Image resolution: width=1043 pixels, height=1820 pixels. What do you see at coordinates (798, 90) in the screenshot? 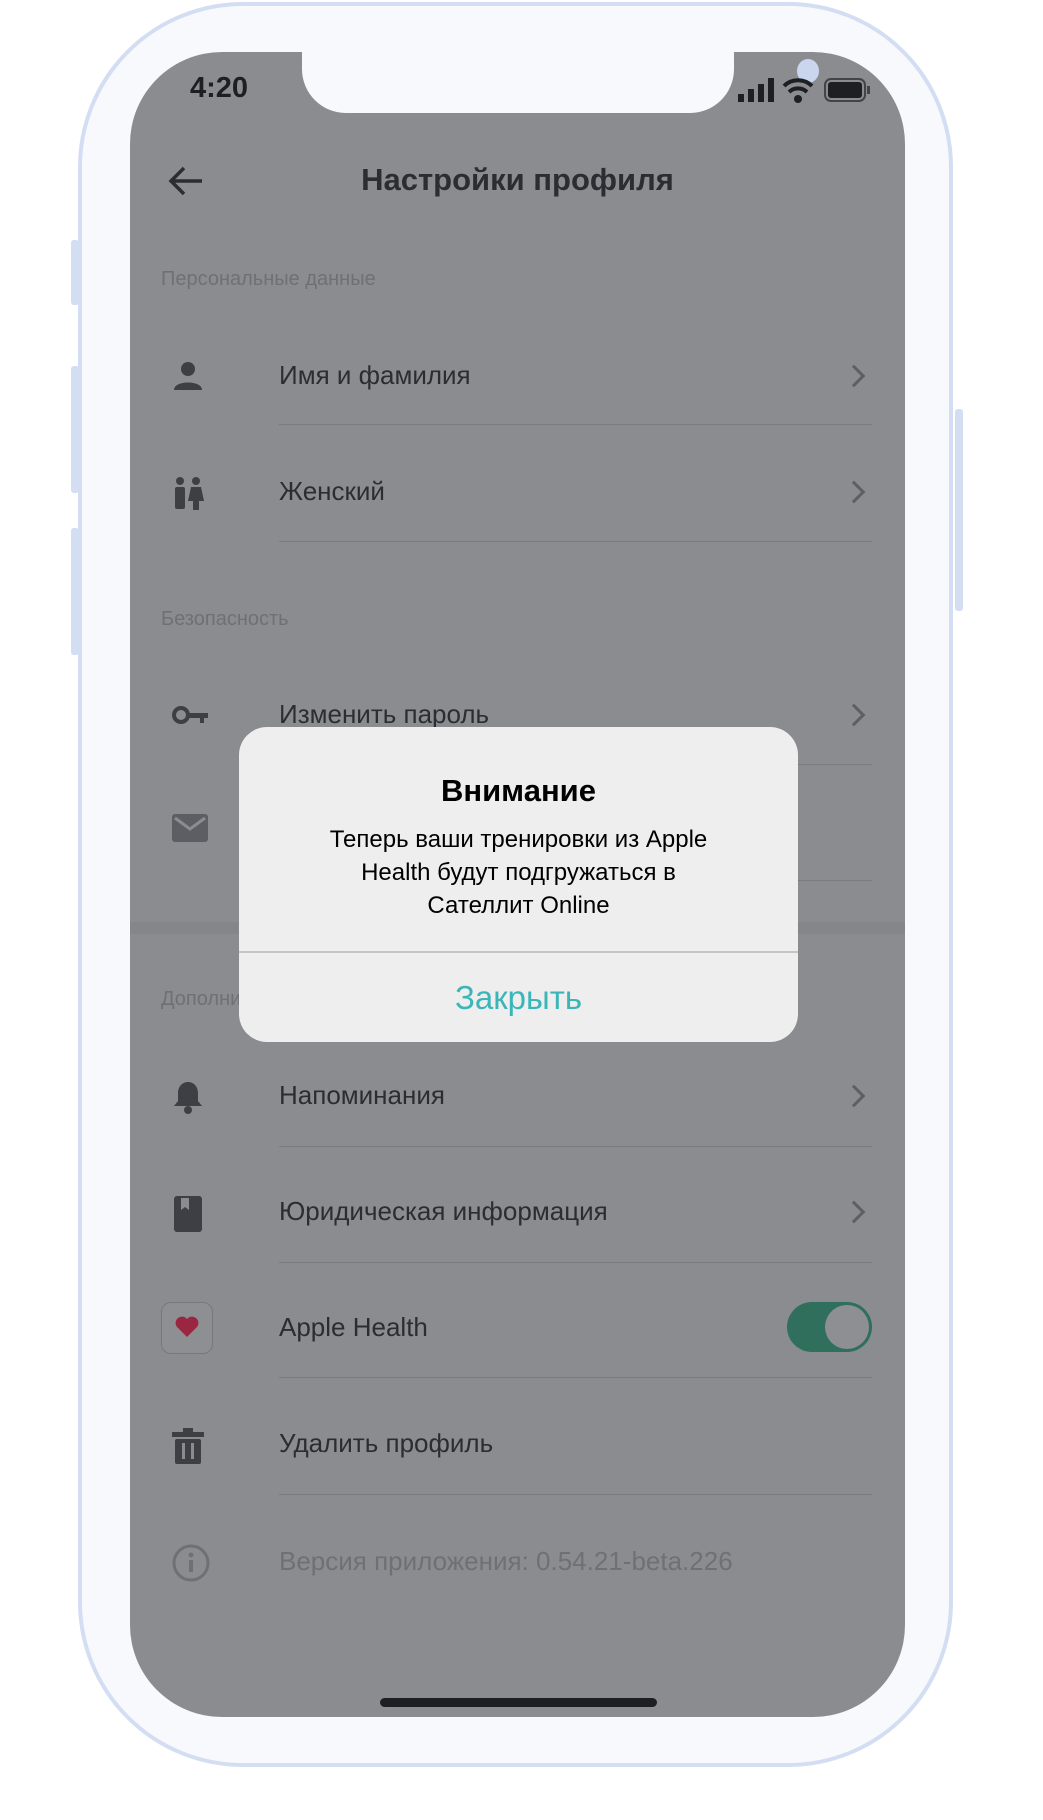
I see `wifi-icon` at bounding box center [798, 90].